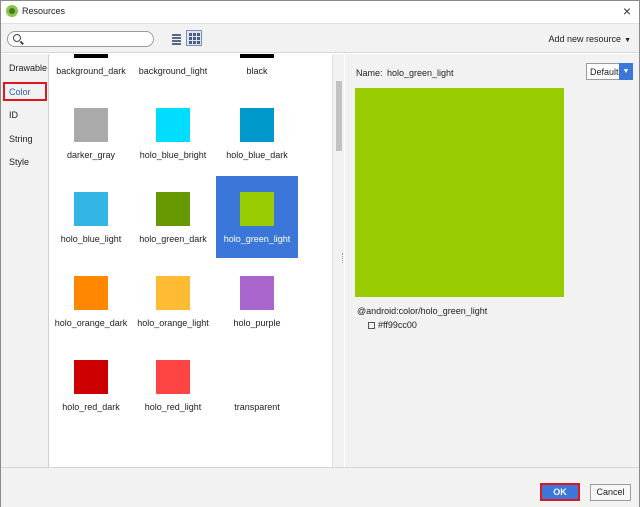 The width and height of the screenshot is (640, 507). What do you see at coordinates (627, 11) in the screenshot?
I see `close-button: ×` at bounding box center [627, 11].